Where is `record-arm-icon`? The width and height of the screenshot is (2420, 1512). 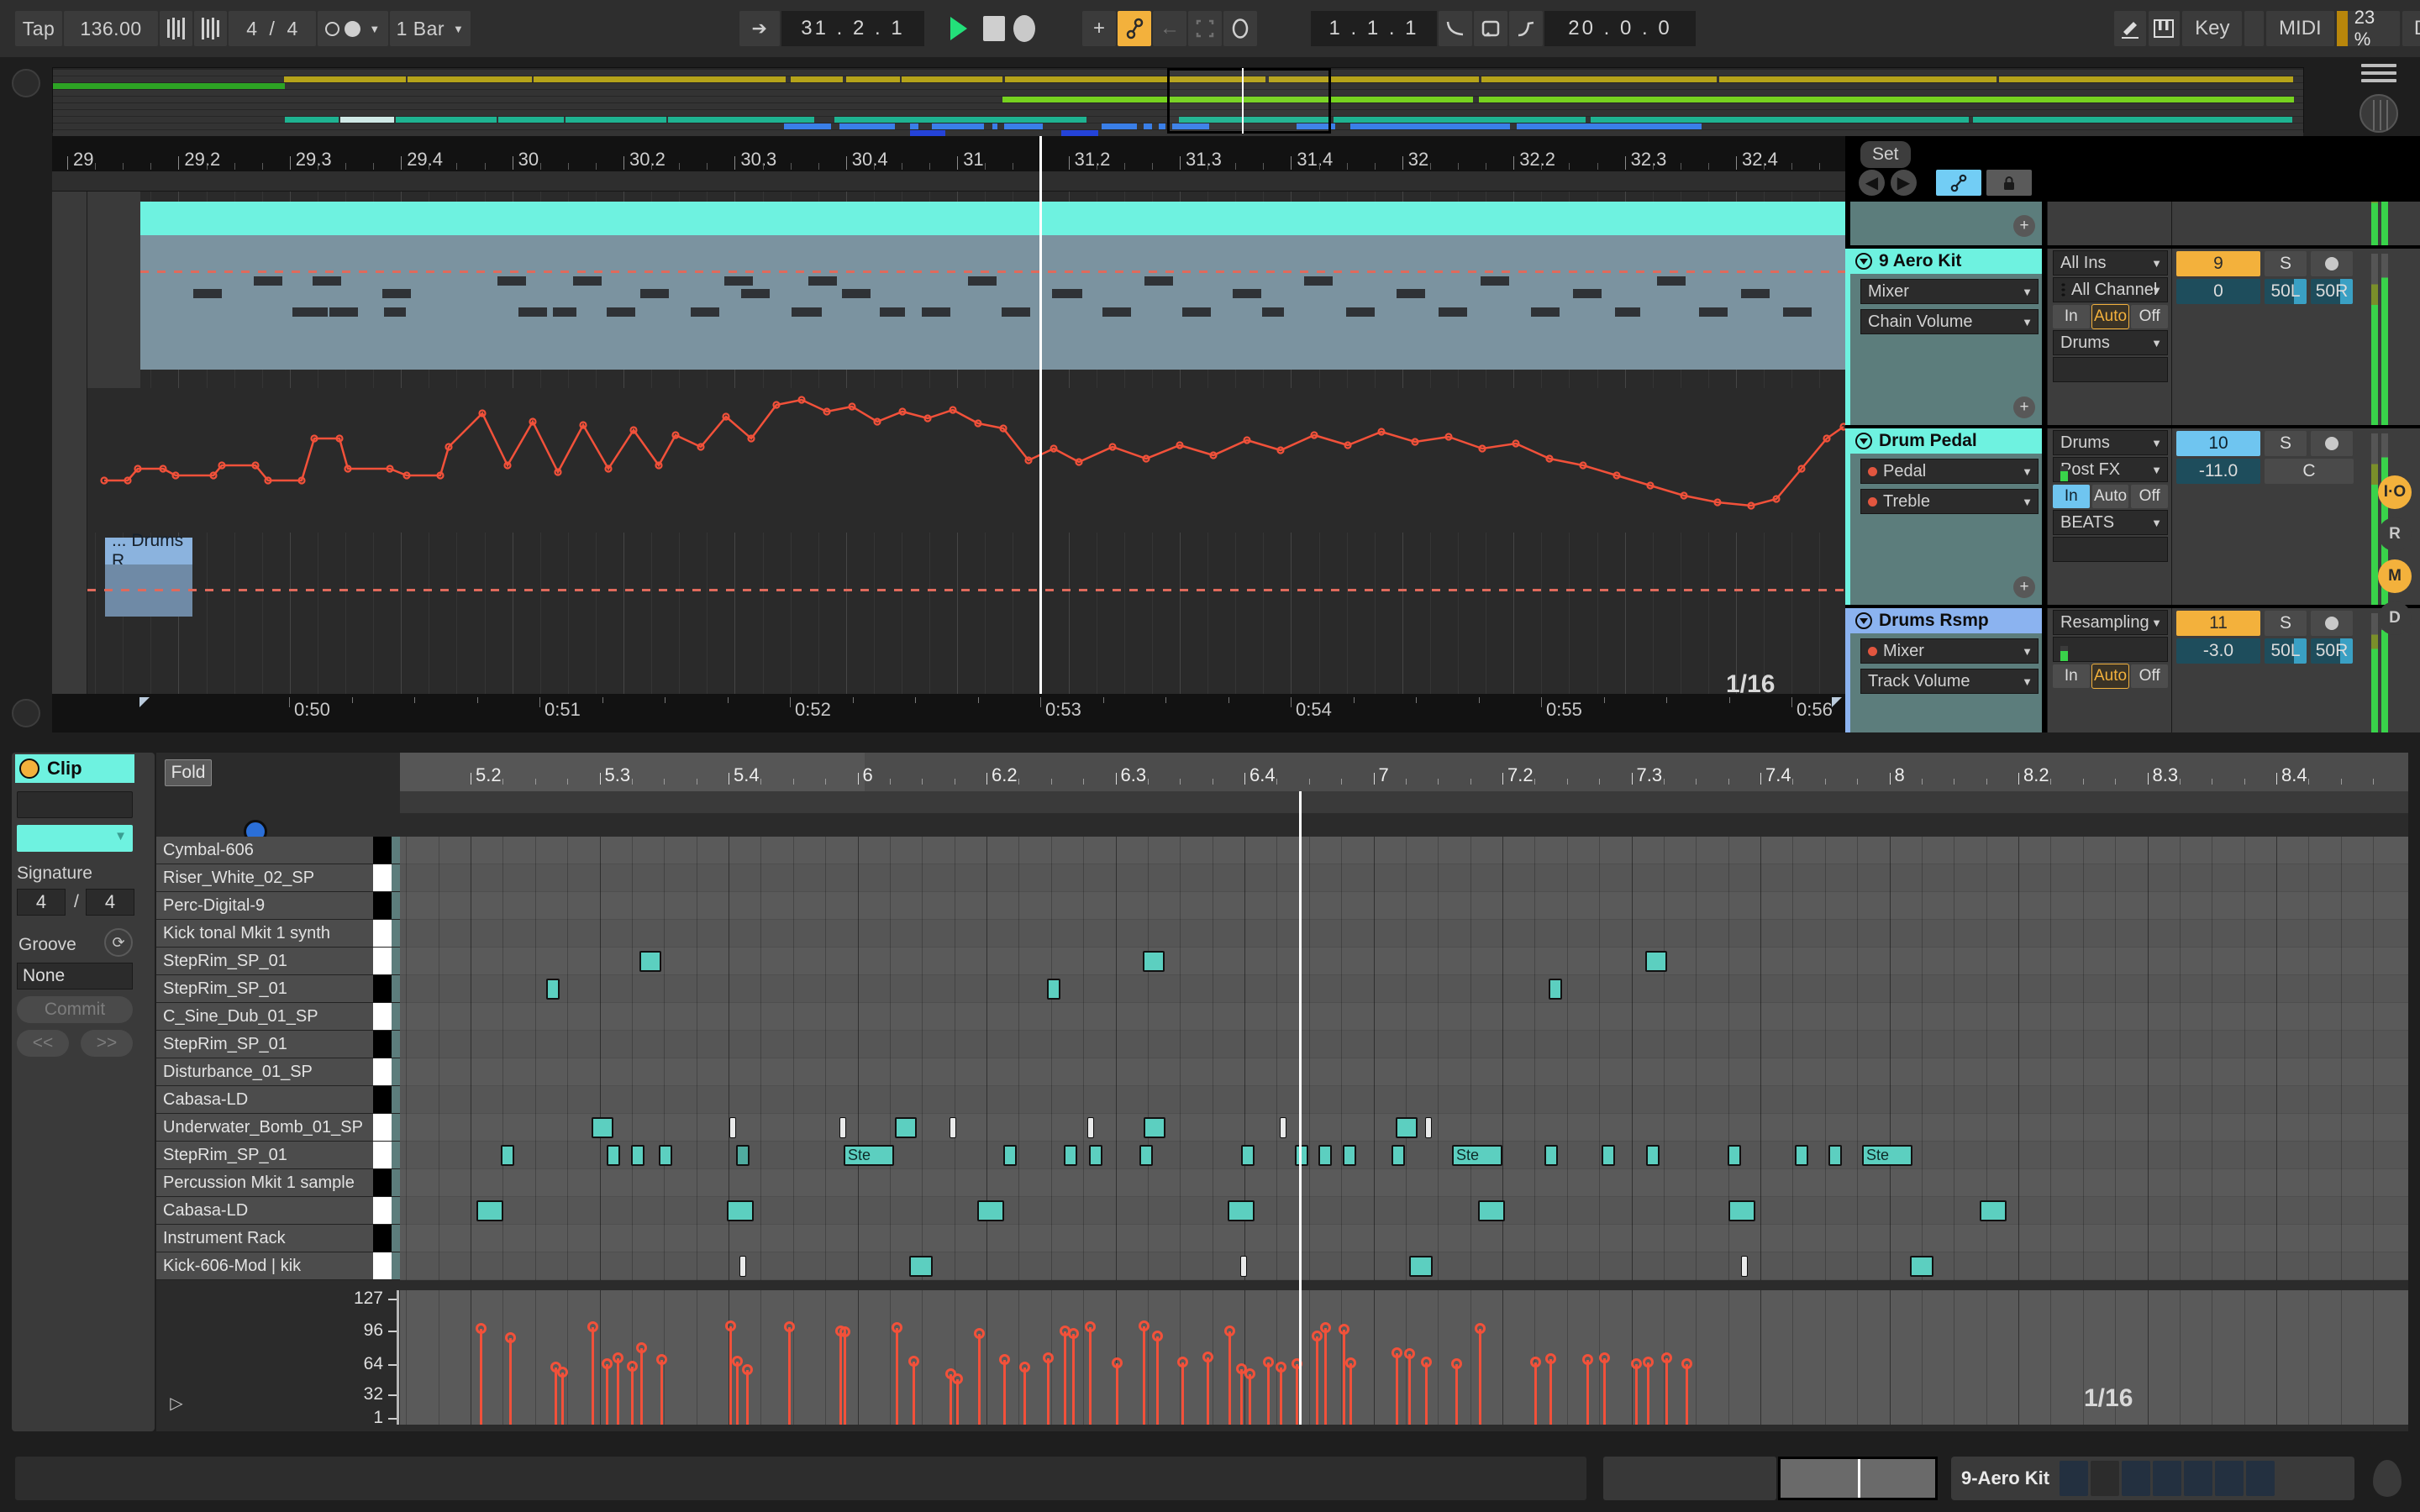 record-arm-icon is located at coordinates (2332, 443).